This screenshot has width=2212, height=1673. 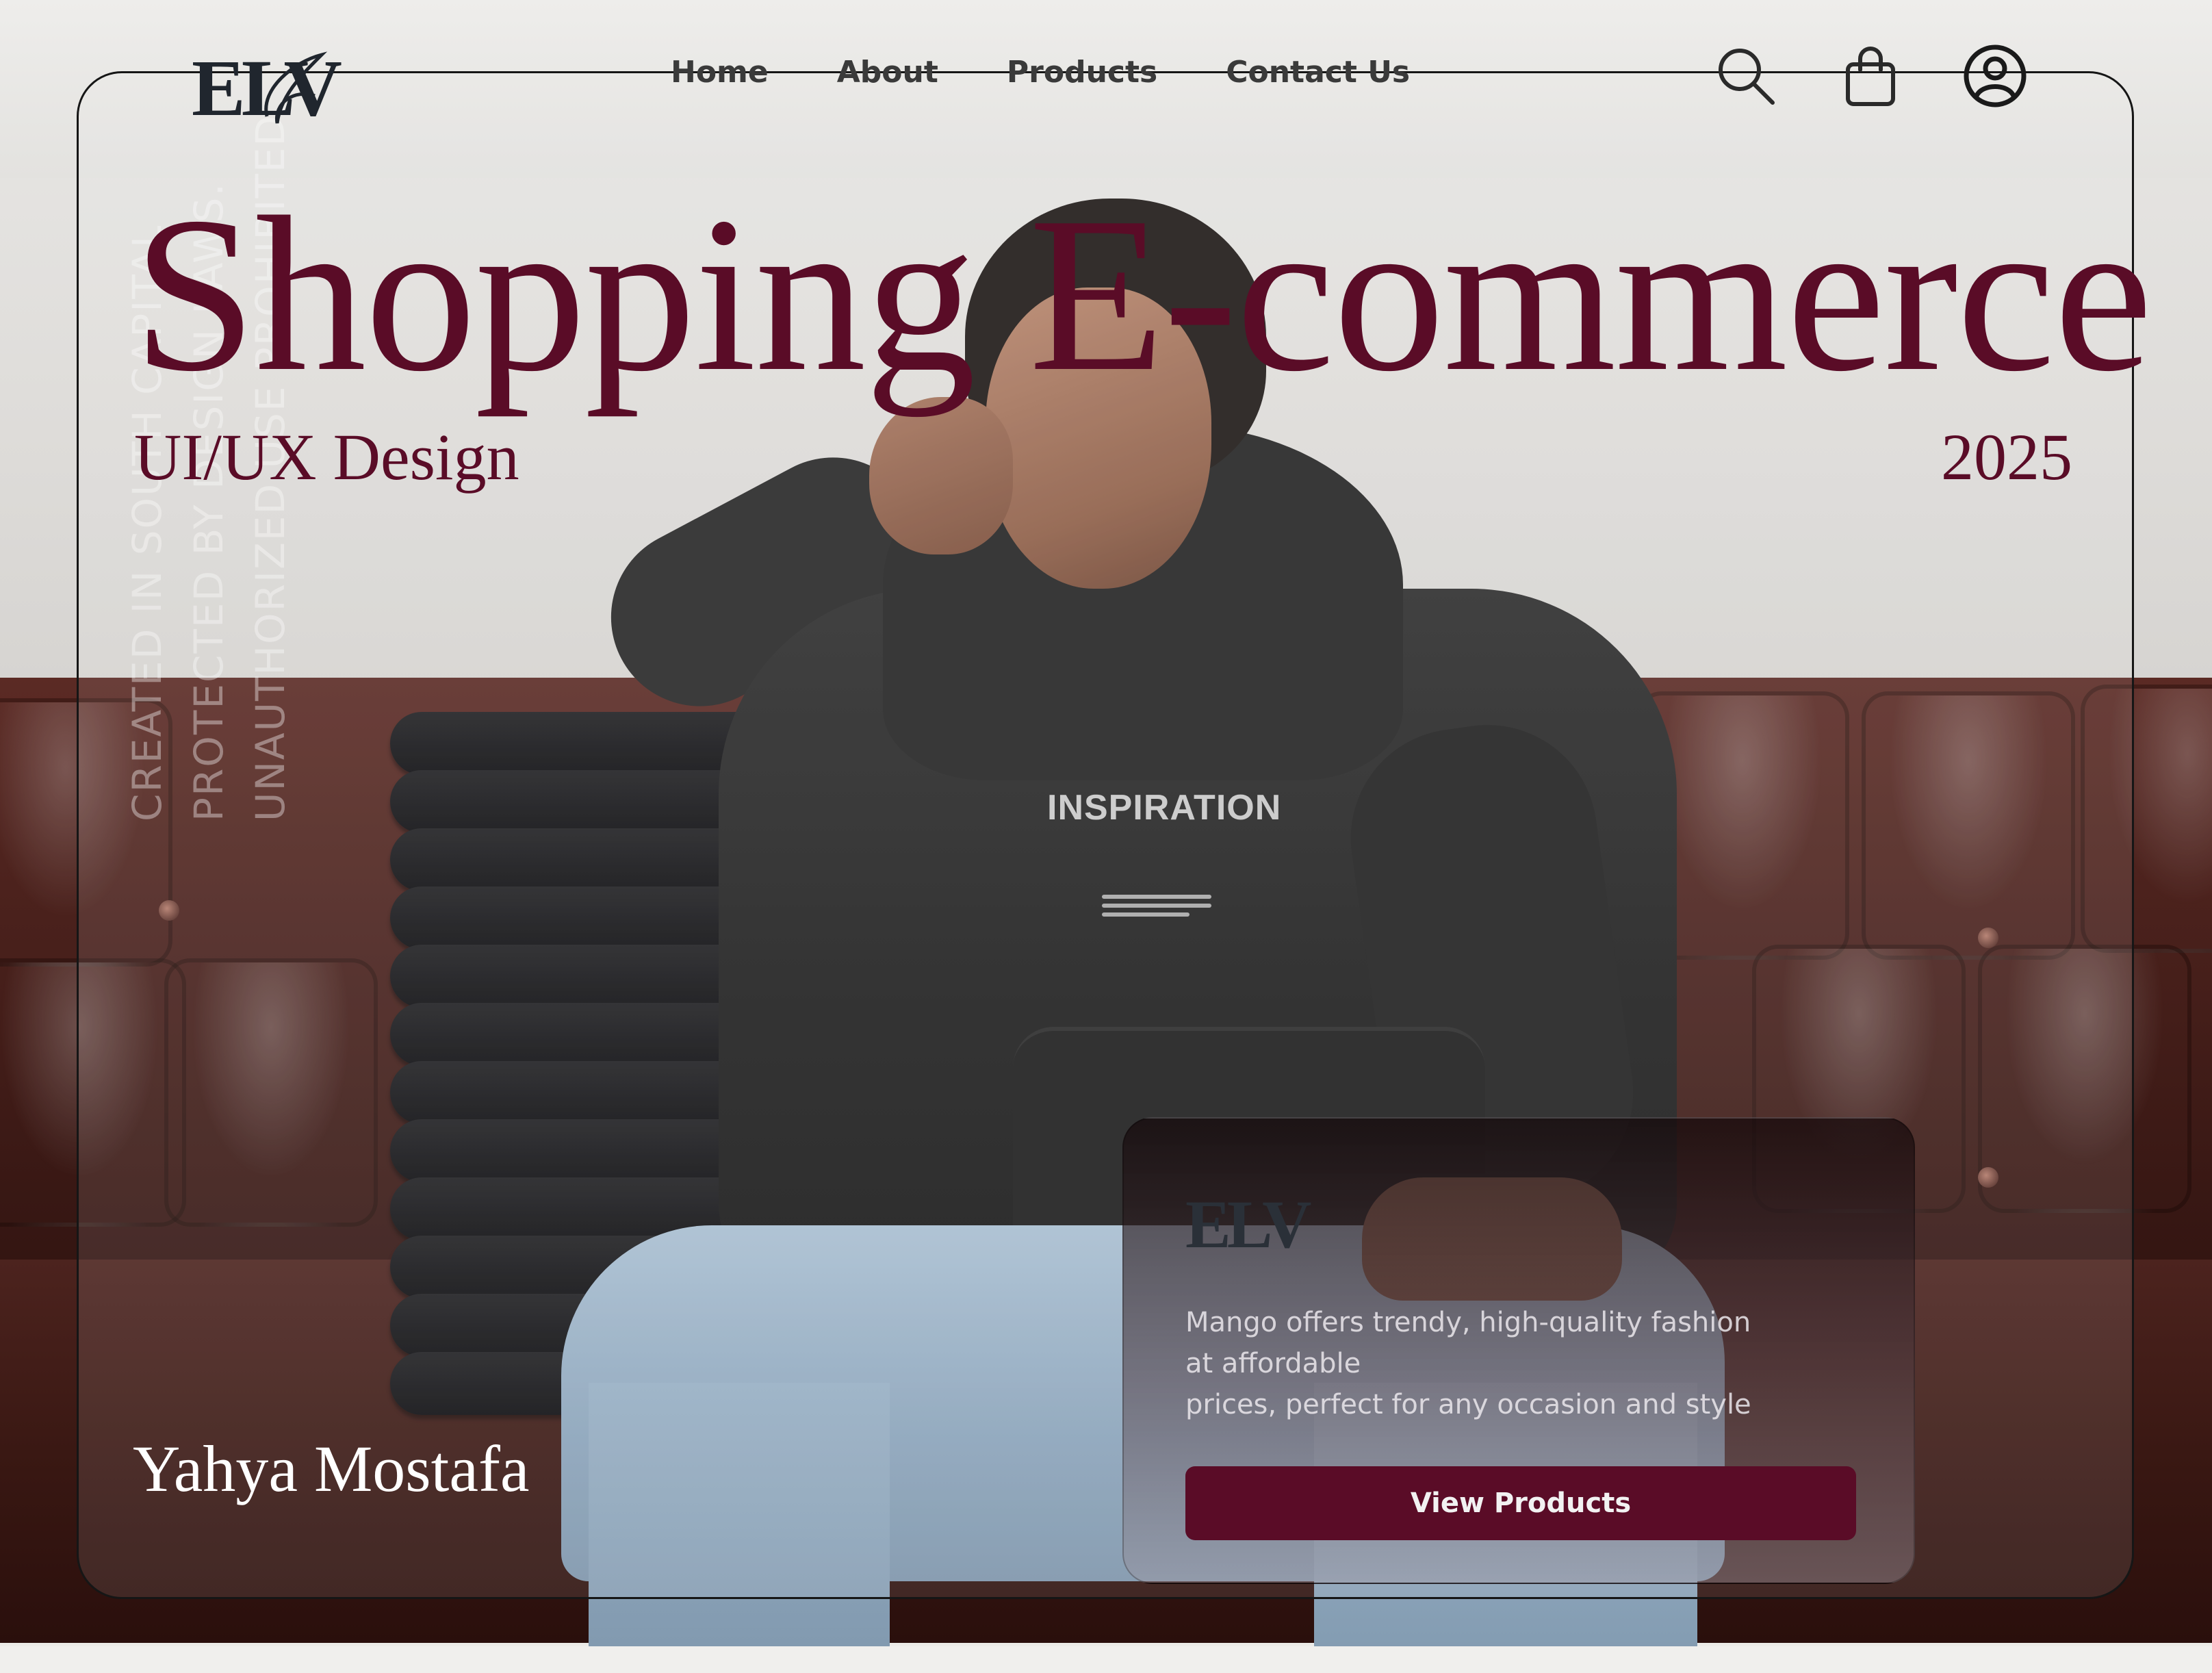 I want to click on page-title: Shopping E-commerce, so click(x=1143, y=295).